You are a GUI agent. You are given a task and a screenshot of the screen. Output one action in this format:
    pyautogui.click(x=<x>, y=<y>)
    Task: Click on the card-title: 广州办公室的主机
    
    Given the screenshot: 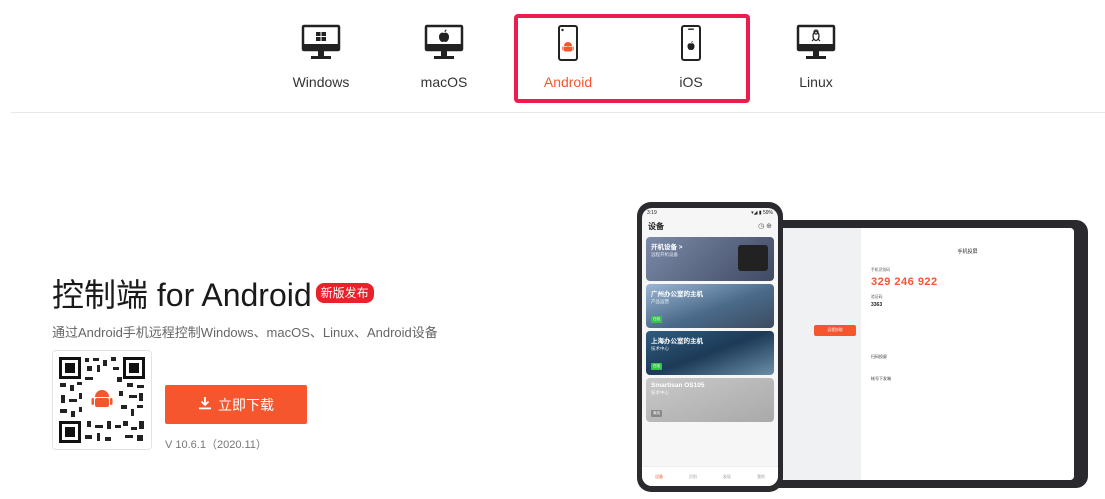 What is the action you would take?
    pyautogui.click(x=677, y=294)
    